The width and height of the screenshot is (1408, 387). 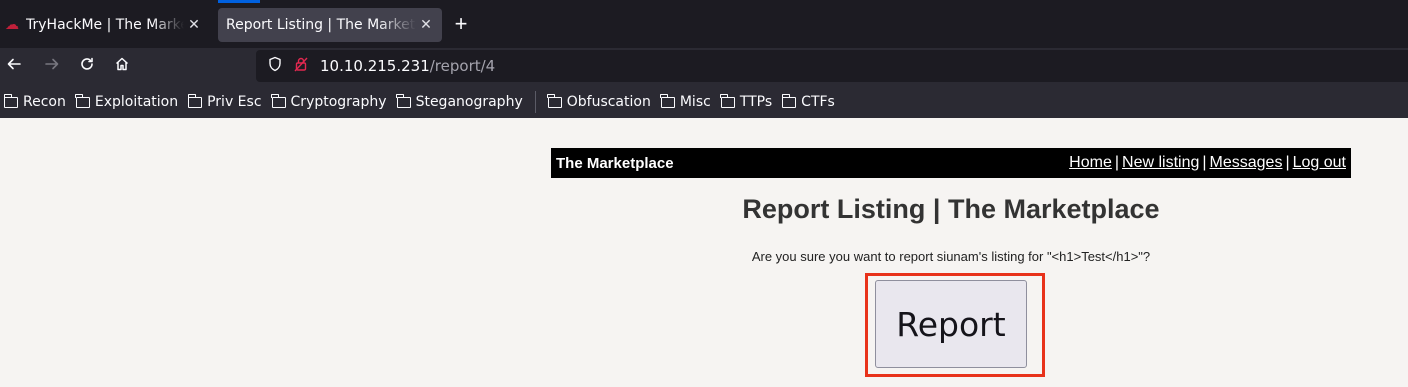 What do you see at coordinates (87, 63) in the screenshot?
I see `reload-icon` at bounding box center [87, 63].